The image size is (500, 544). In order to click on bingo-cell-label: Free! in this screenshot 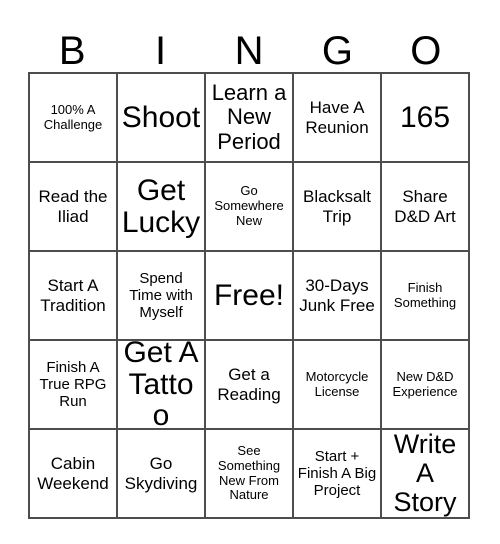, I will do `click(249, 295)`.